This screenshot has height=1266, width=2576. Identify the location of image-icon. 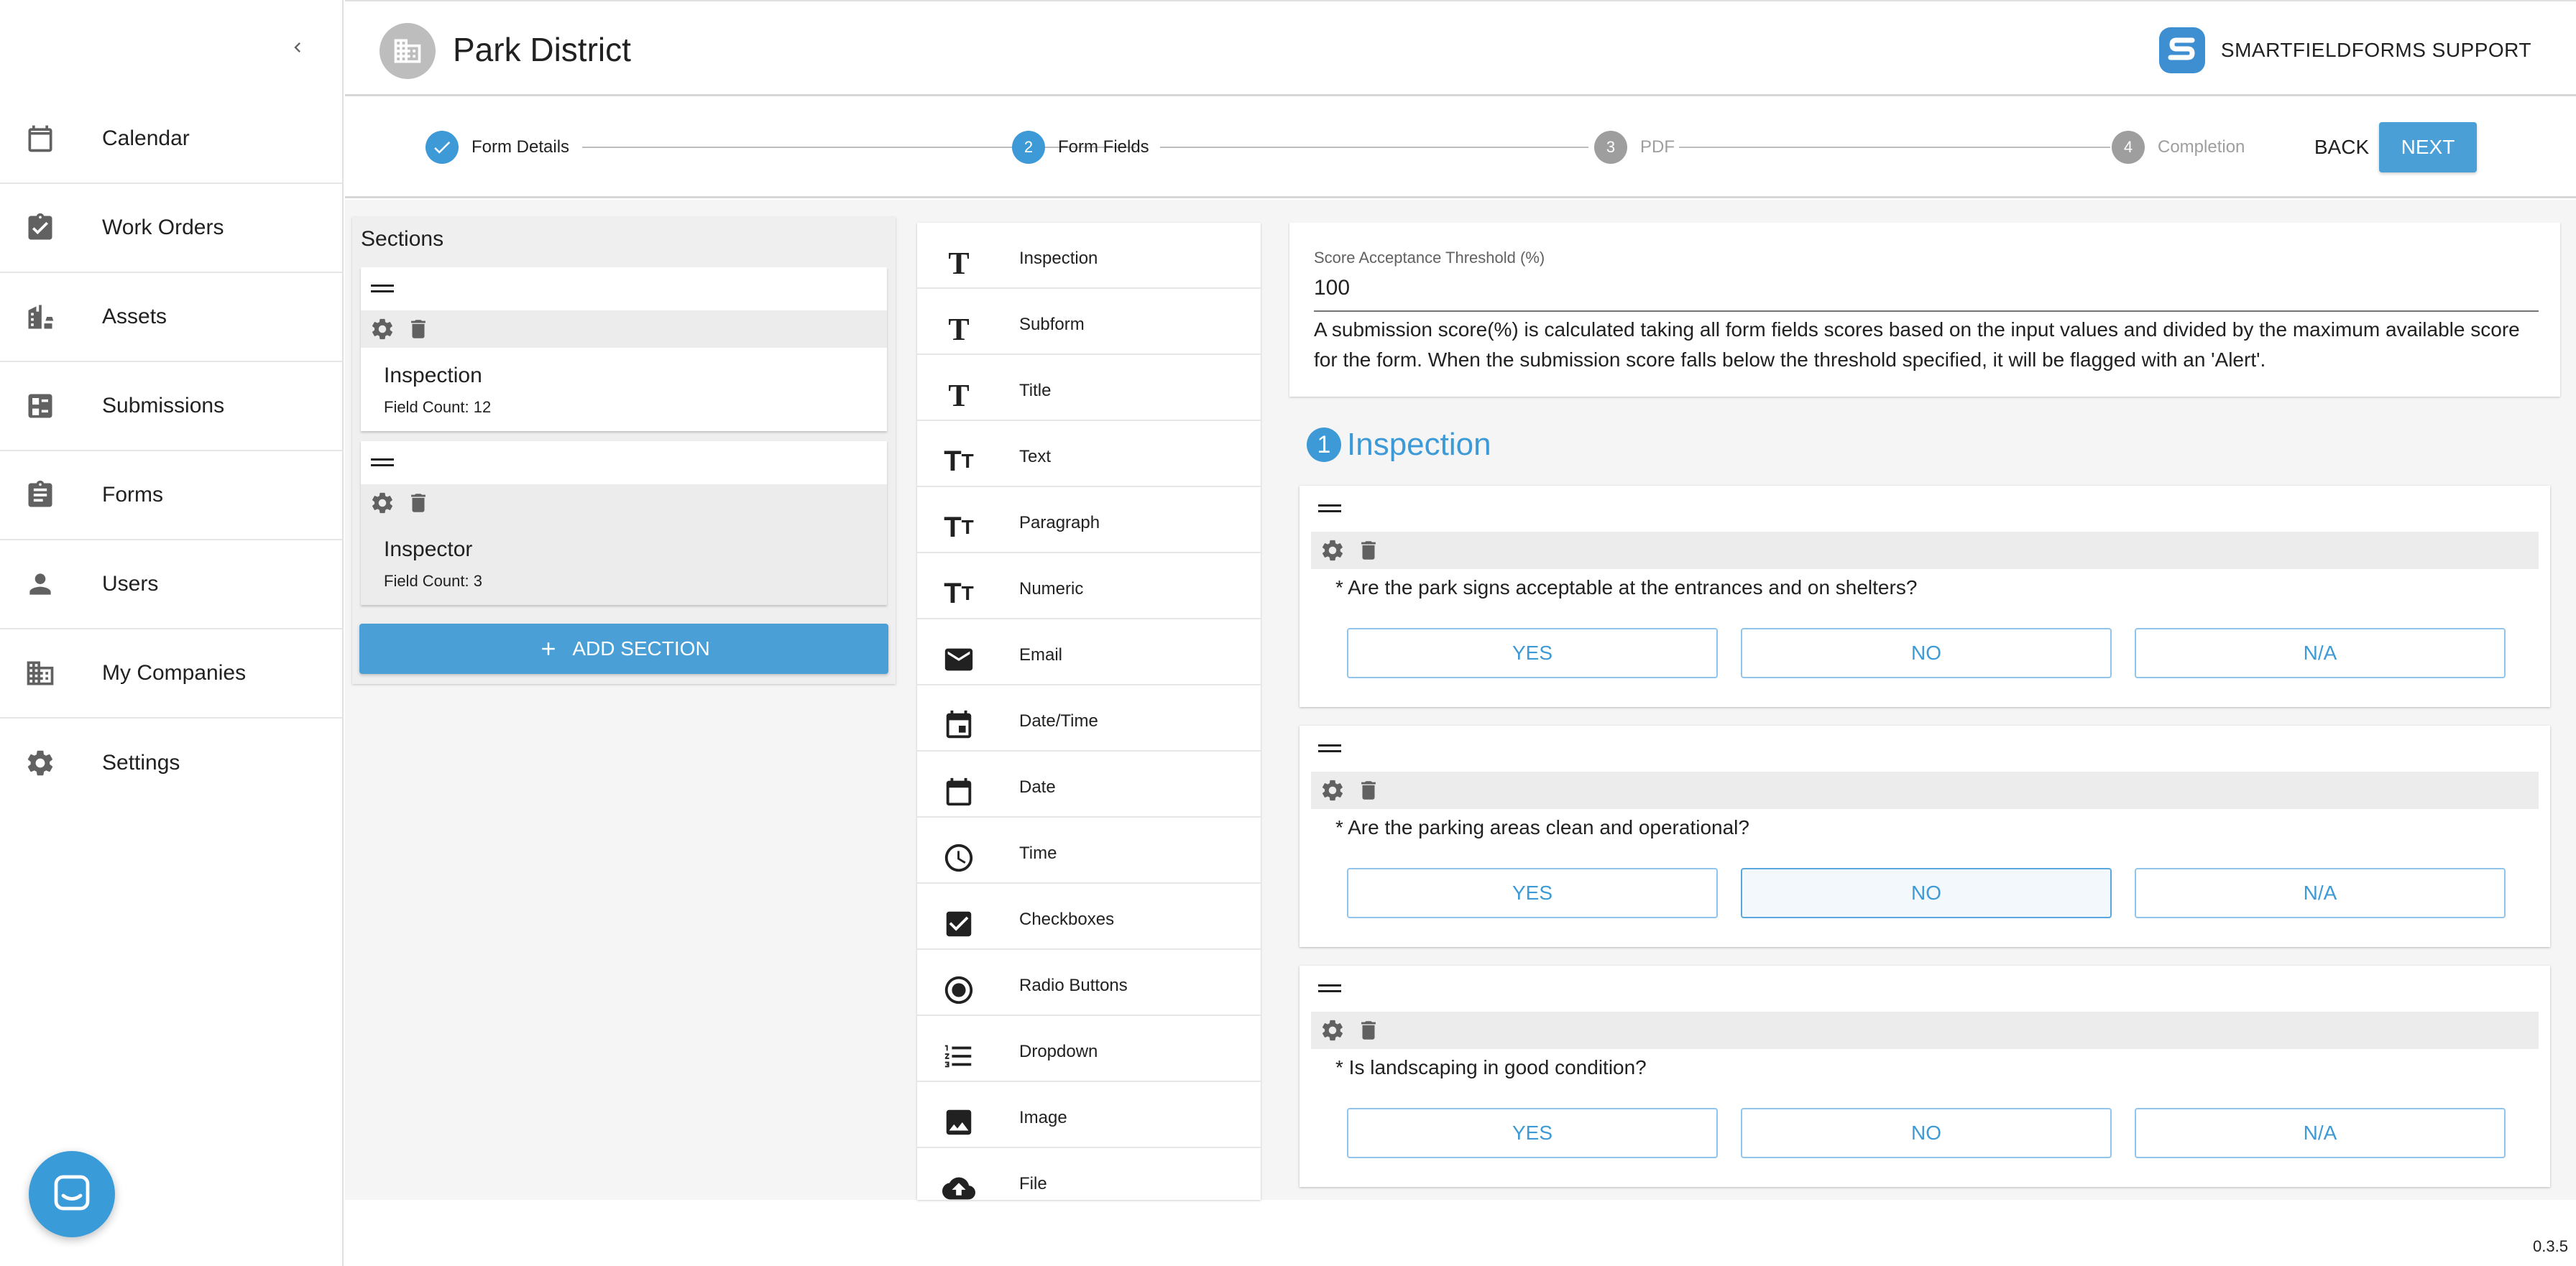
(959, 1122).